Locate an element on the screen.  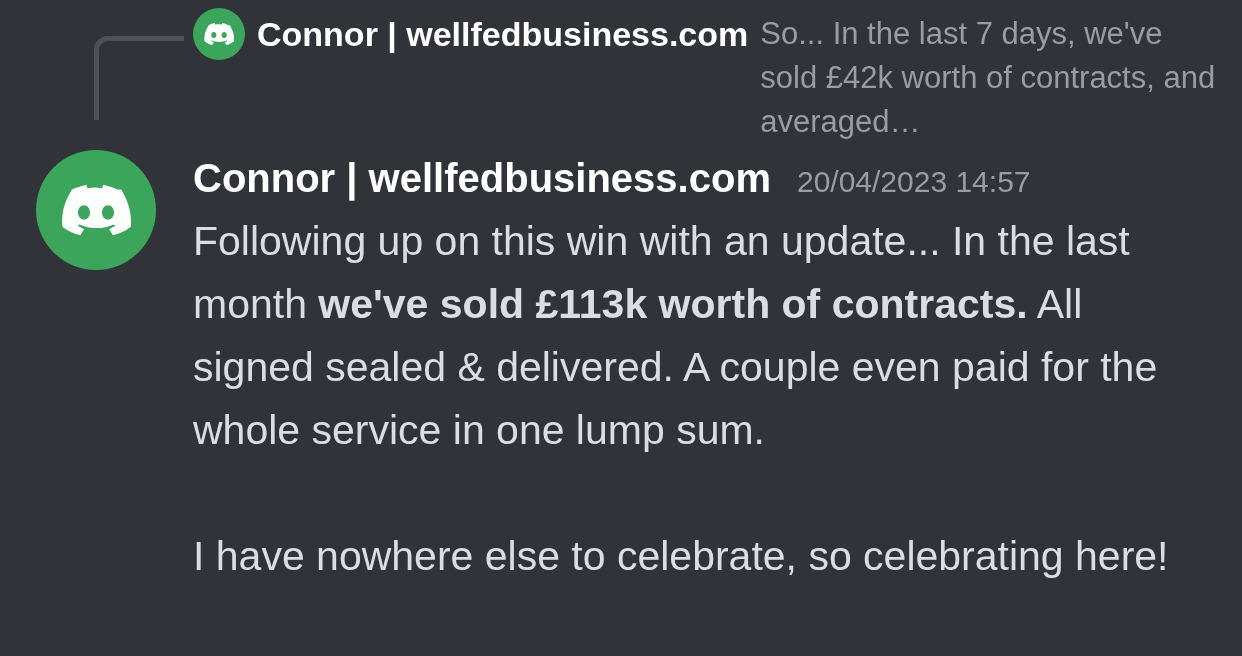
reply-avatar-icon is located at coordinates (219, 34).